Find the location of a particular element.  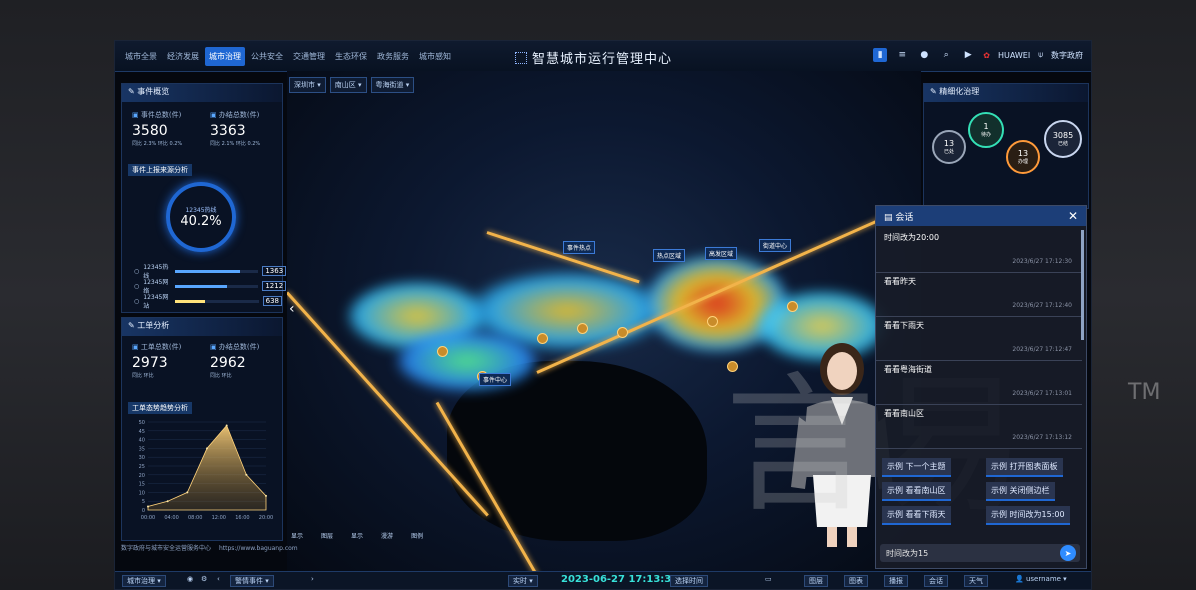

event-total-value: 3580 is located at coordinates (150, 131).